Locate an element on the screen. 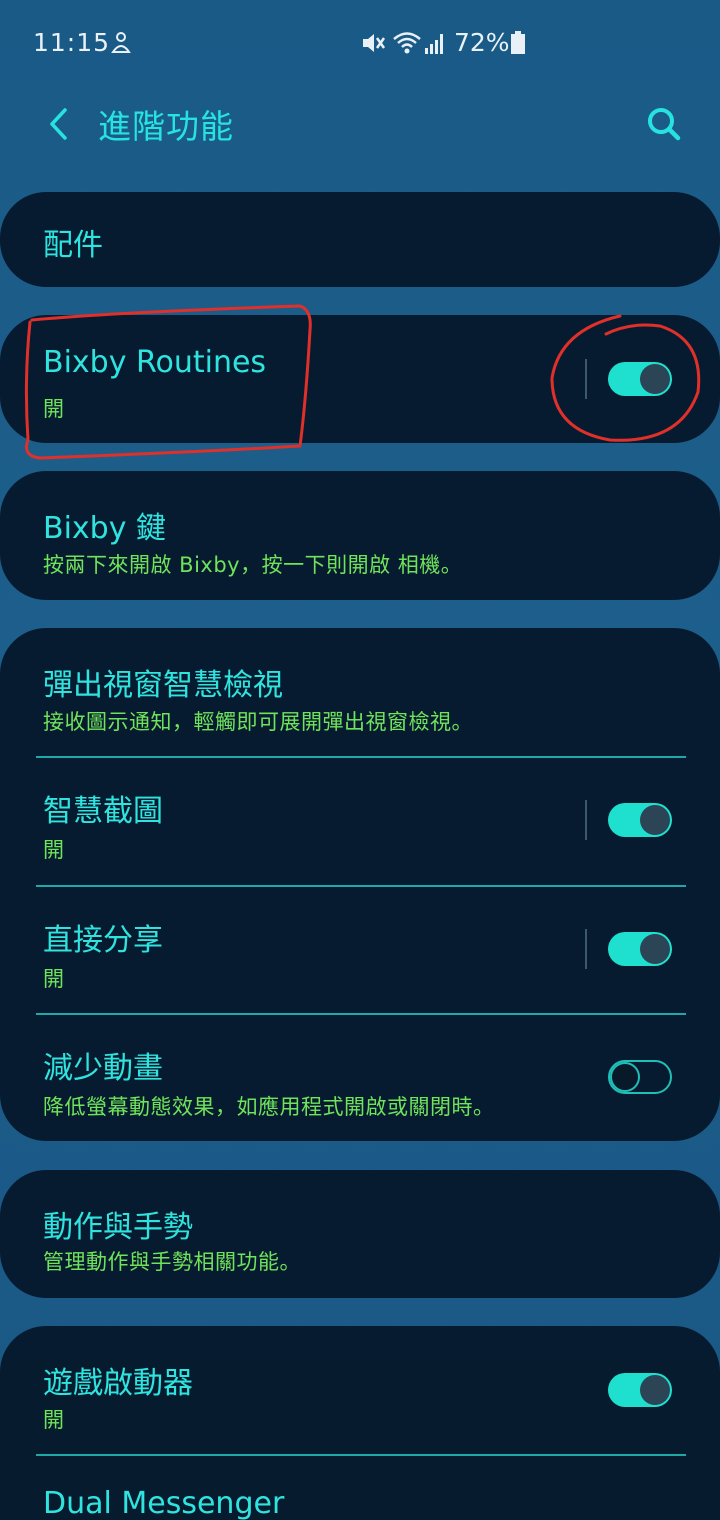  card-bixby-key: Bixby 鍵 按兩下來開啟 Bixby，按一下則開啟 相機。 is located at coordinates (360, 535).